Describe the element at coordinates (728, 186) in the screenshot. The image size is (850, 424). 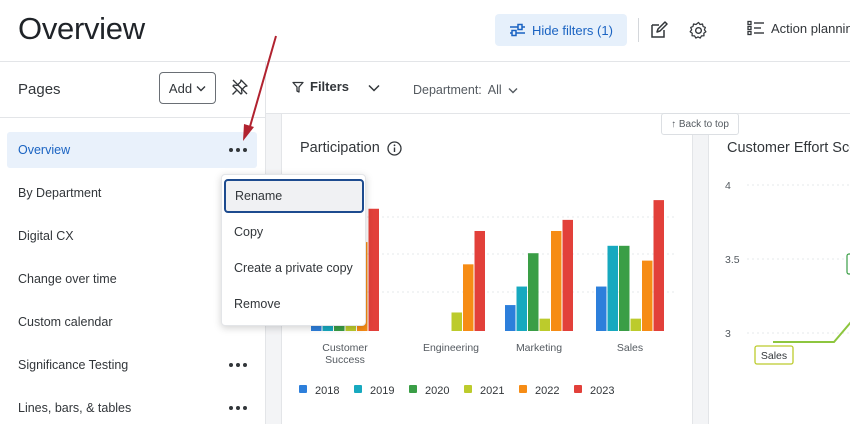
I see `y-tick-label: 4` at that location.